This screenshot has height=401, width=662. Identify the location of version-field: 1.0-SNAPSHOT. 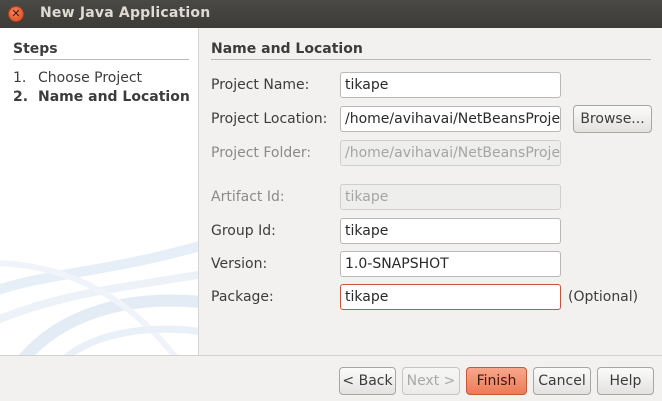
(450, 264).